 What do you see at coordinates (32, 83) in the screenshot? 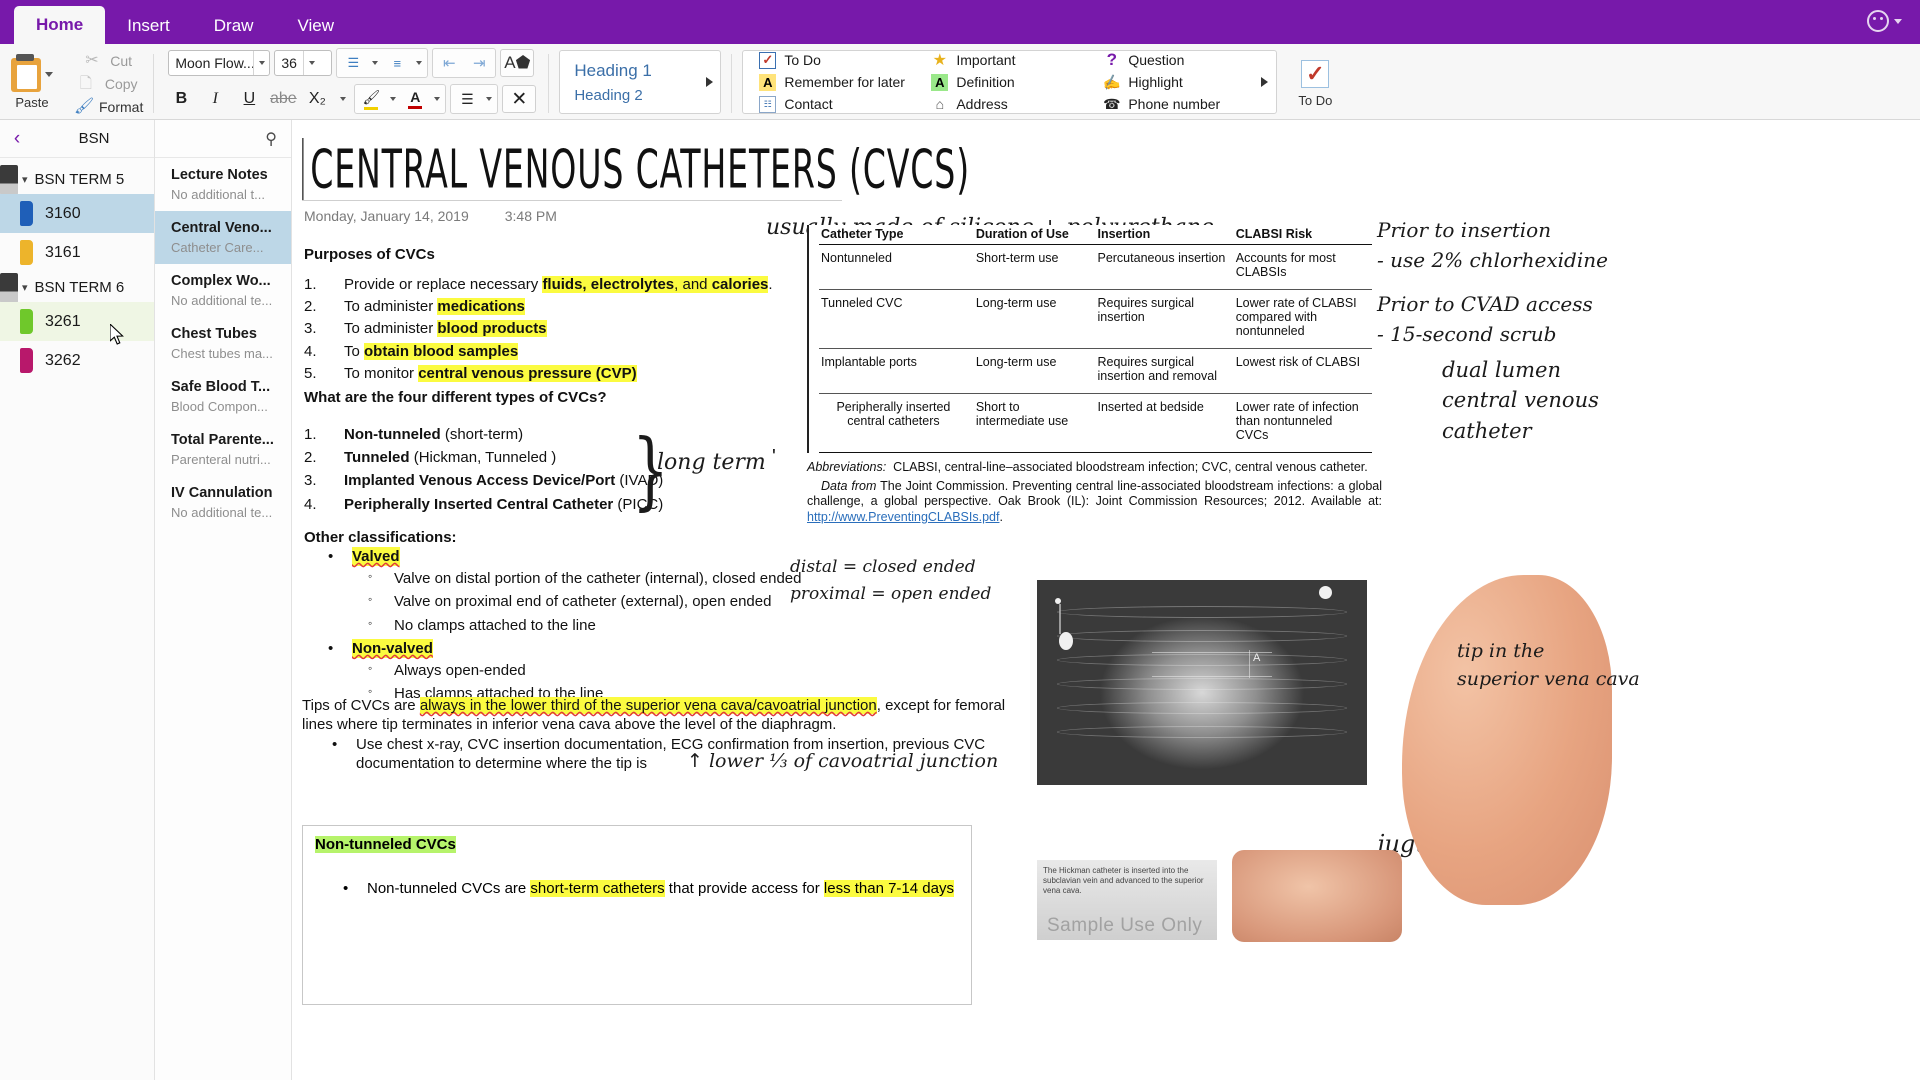
I see `paste-button: Paste` at bounding box center [32, 83].